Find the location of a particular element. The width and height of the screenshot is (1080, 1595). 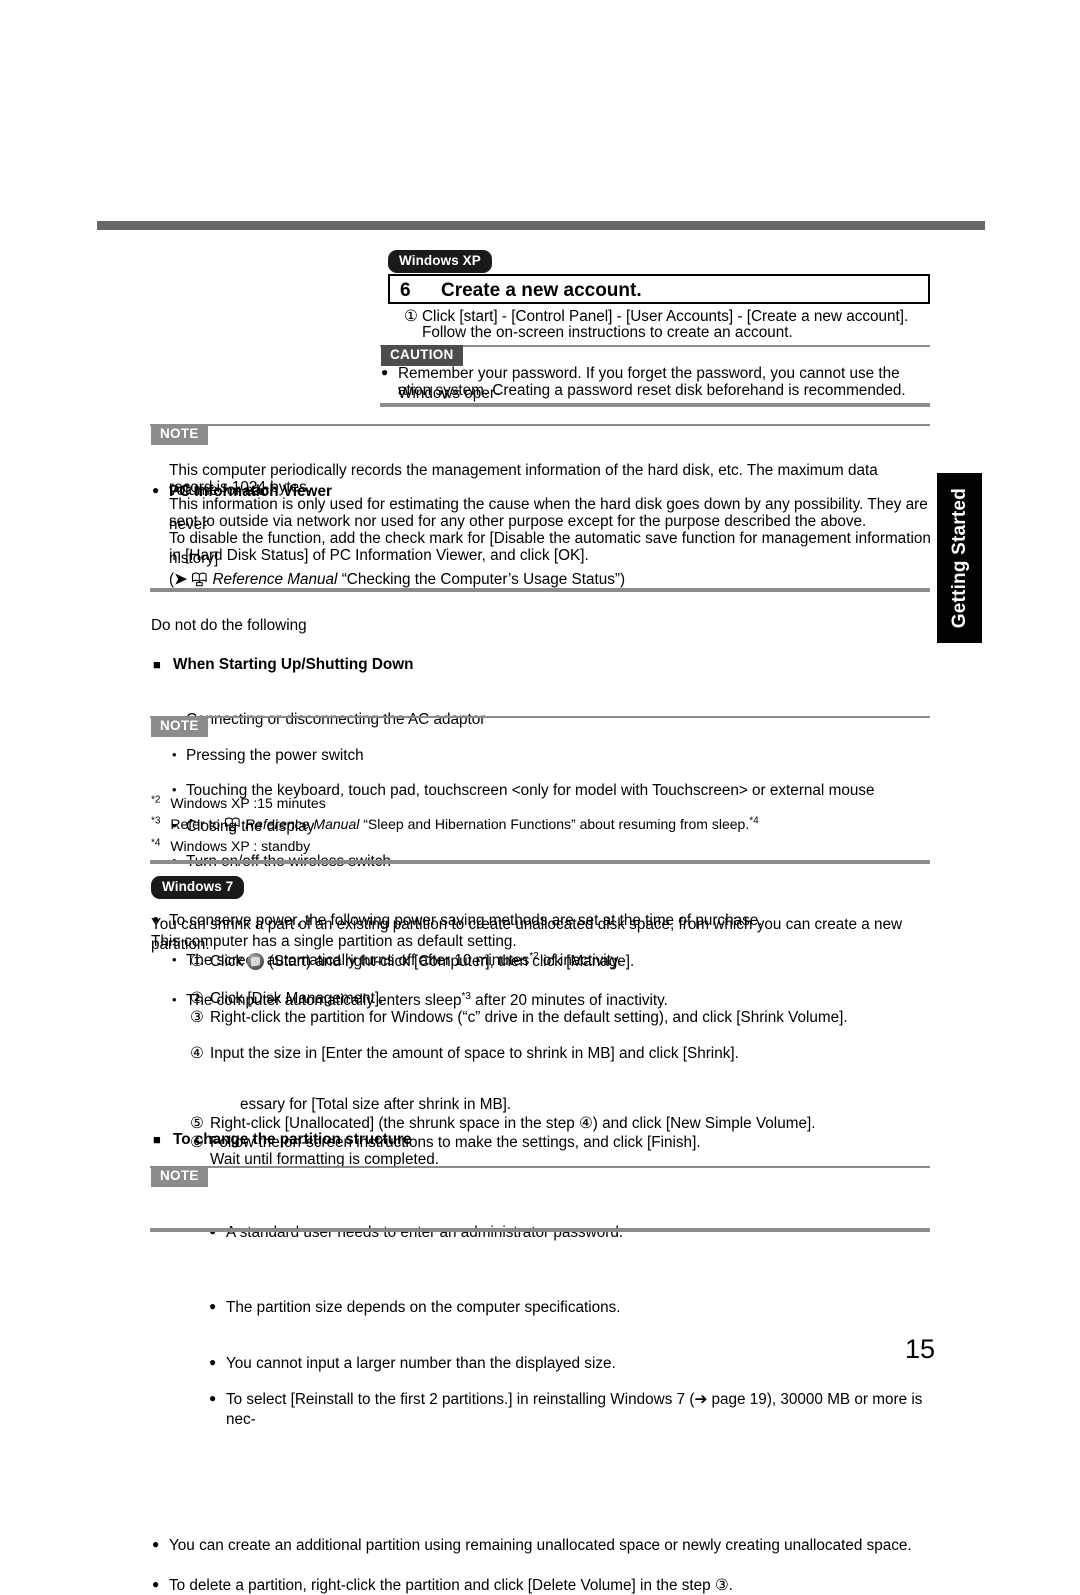

footnote-4-text: Windows XP : standby is located at coordinates (240, 846).